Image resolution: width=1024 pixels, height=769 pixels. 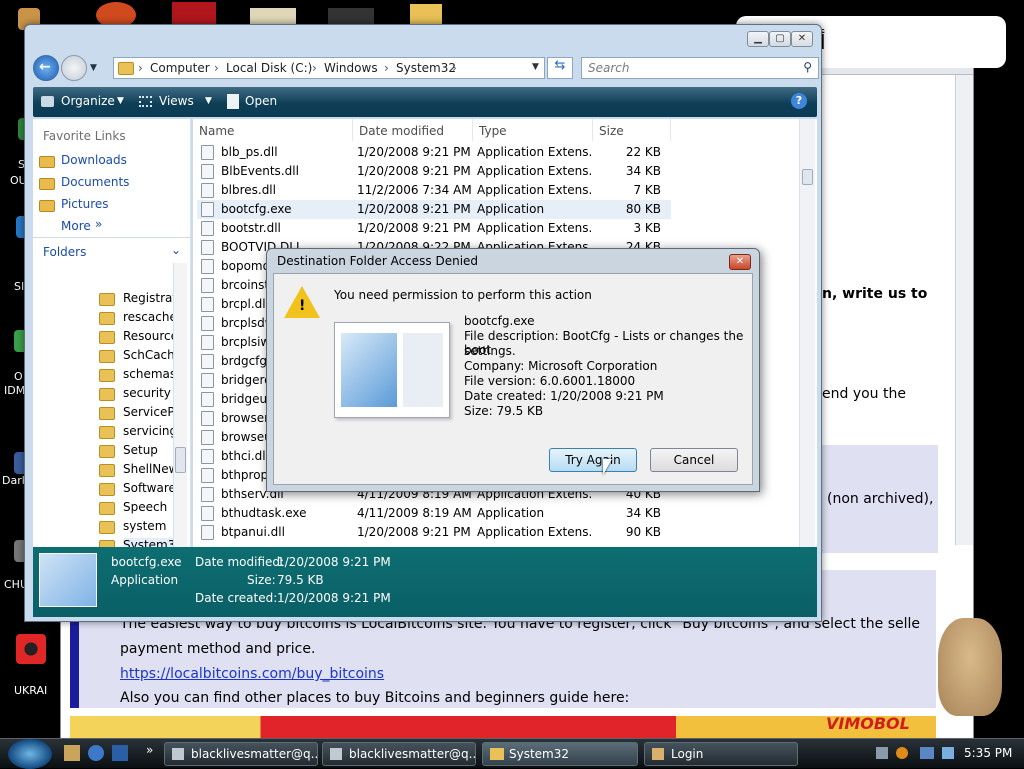 What do you see at coordinates (334, 598) in the screenshot?
I see `date-created-value: 1/20/2008 9:21 PM` at bounding box center [334, 598].